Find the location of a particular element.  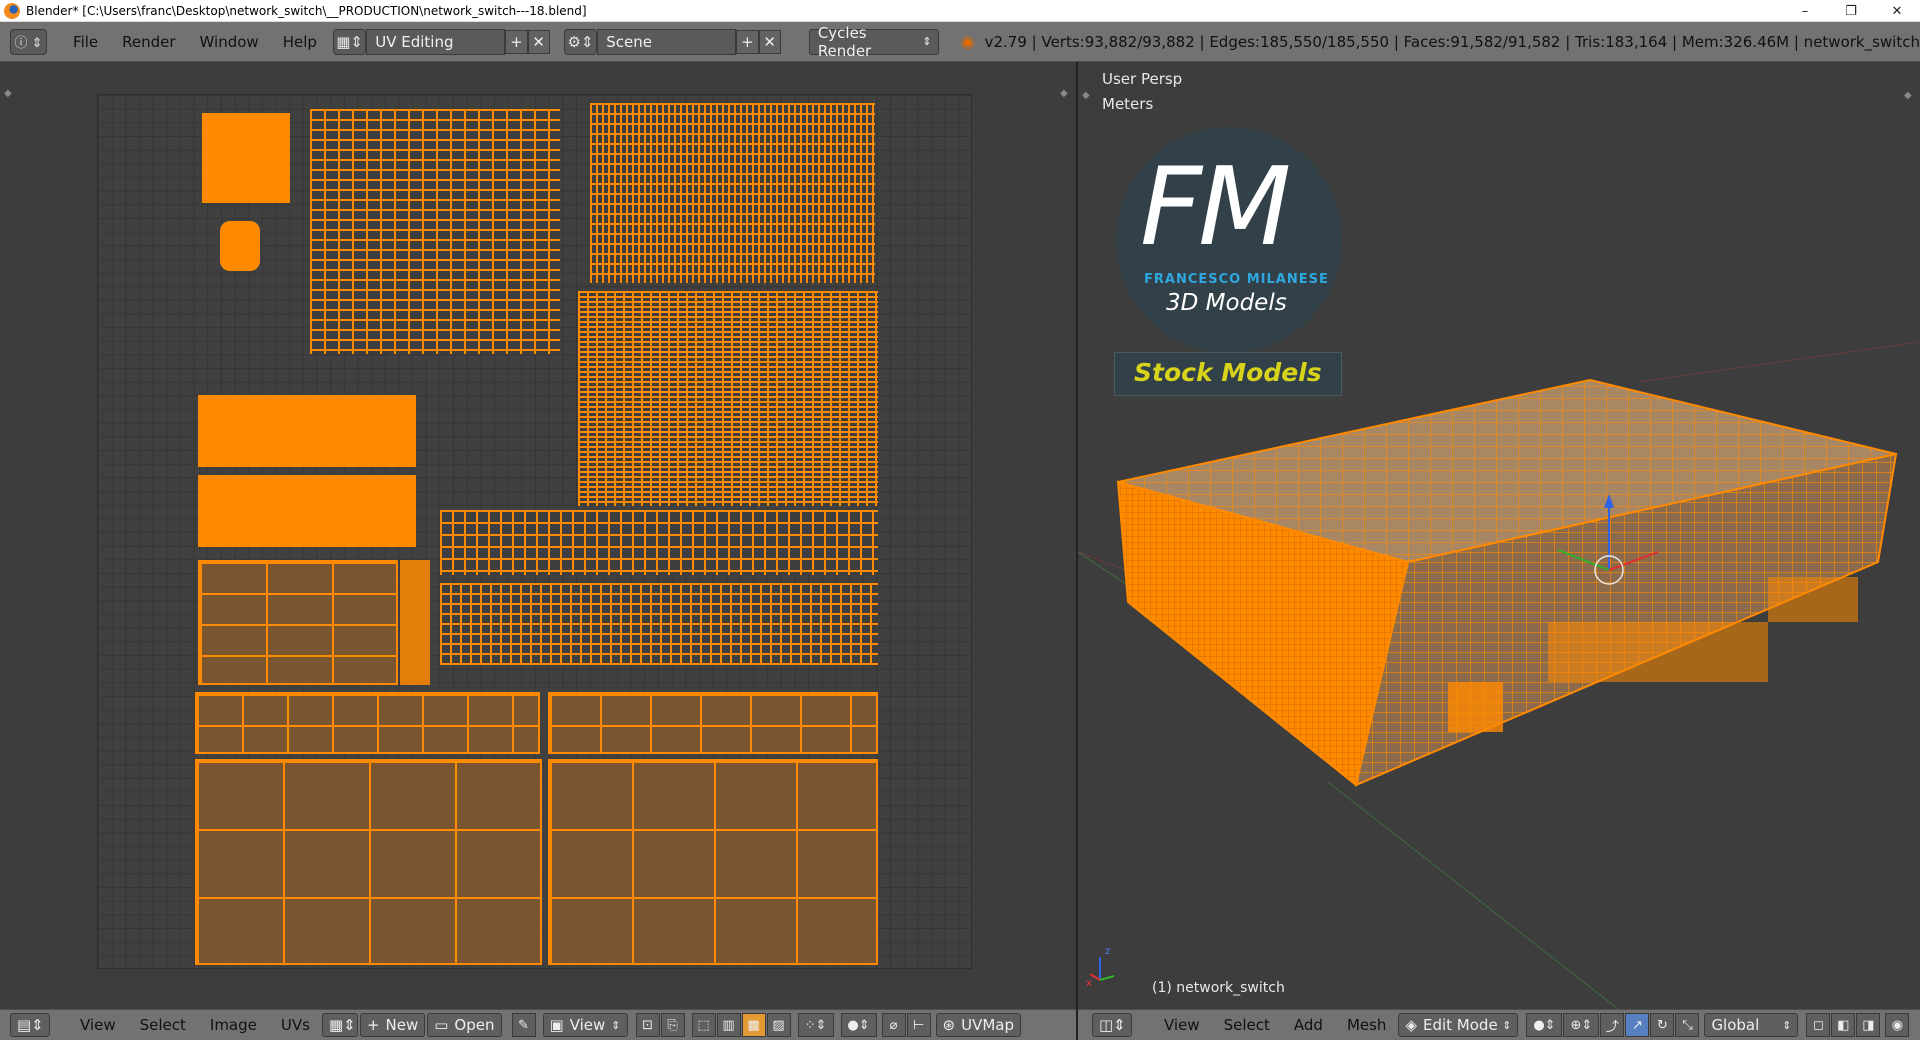

scale-icon: ⤡ is located at coordinates (1687, 1025).